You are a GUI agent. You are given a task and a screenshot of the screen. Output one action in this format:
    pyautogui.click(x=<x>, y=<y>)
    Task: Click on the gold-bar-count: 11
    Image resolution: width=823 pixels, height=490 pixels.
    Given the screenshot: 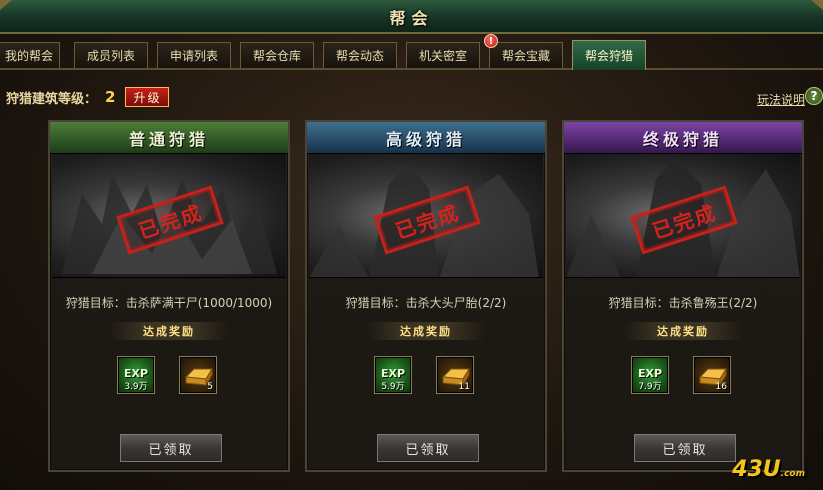 What is the action you would take?
    pyautogui.click(x=464, y=387)
    